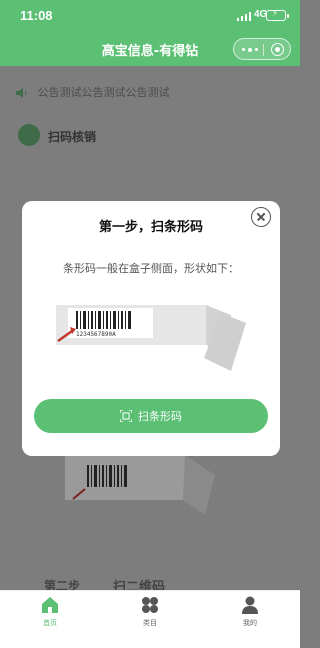 The width and height of the screenshot is (320, 648). I want to click on dialog-description: 条形码一般在盒子侧面，形状如下：, so click(151, 268).